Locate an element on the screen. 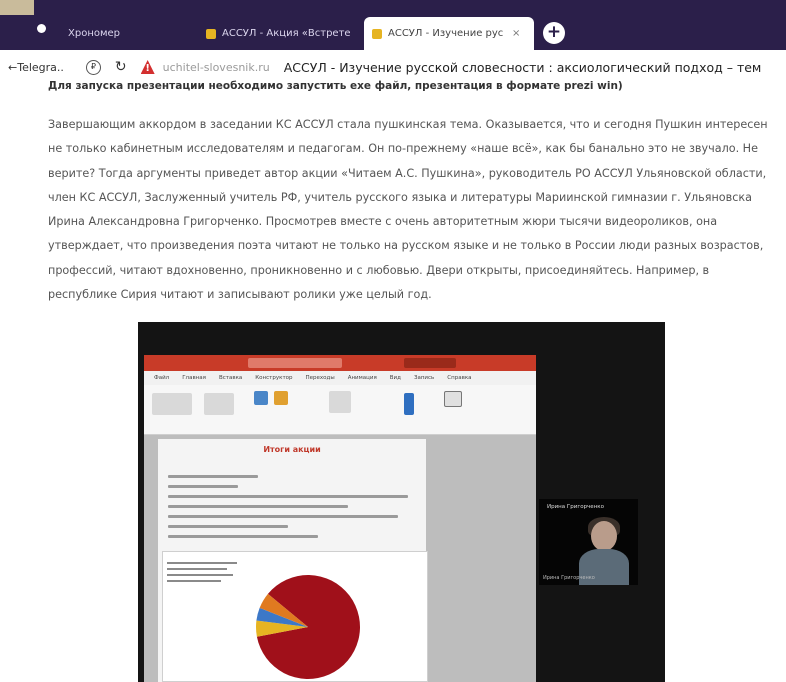 The height and width of the screenshot is (682, 786). participant-name-label: Ирина Григорченко is located at coordinates (575, 507).